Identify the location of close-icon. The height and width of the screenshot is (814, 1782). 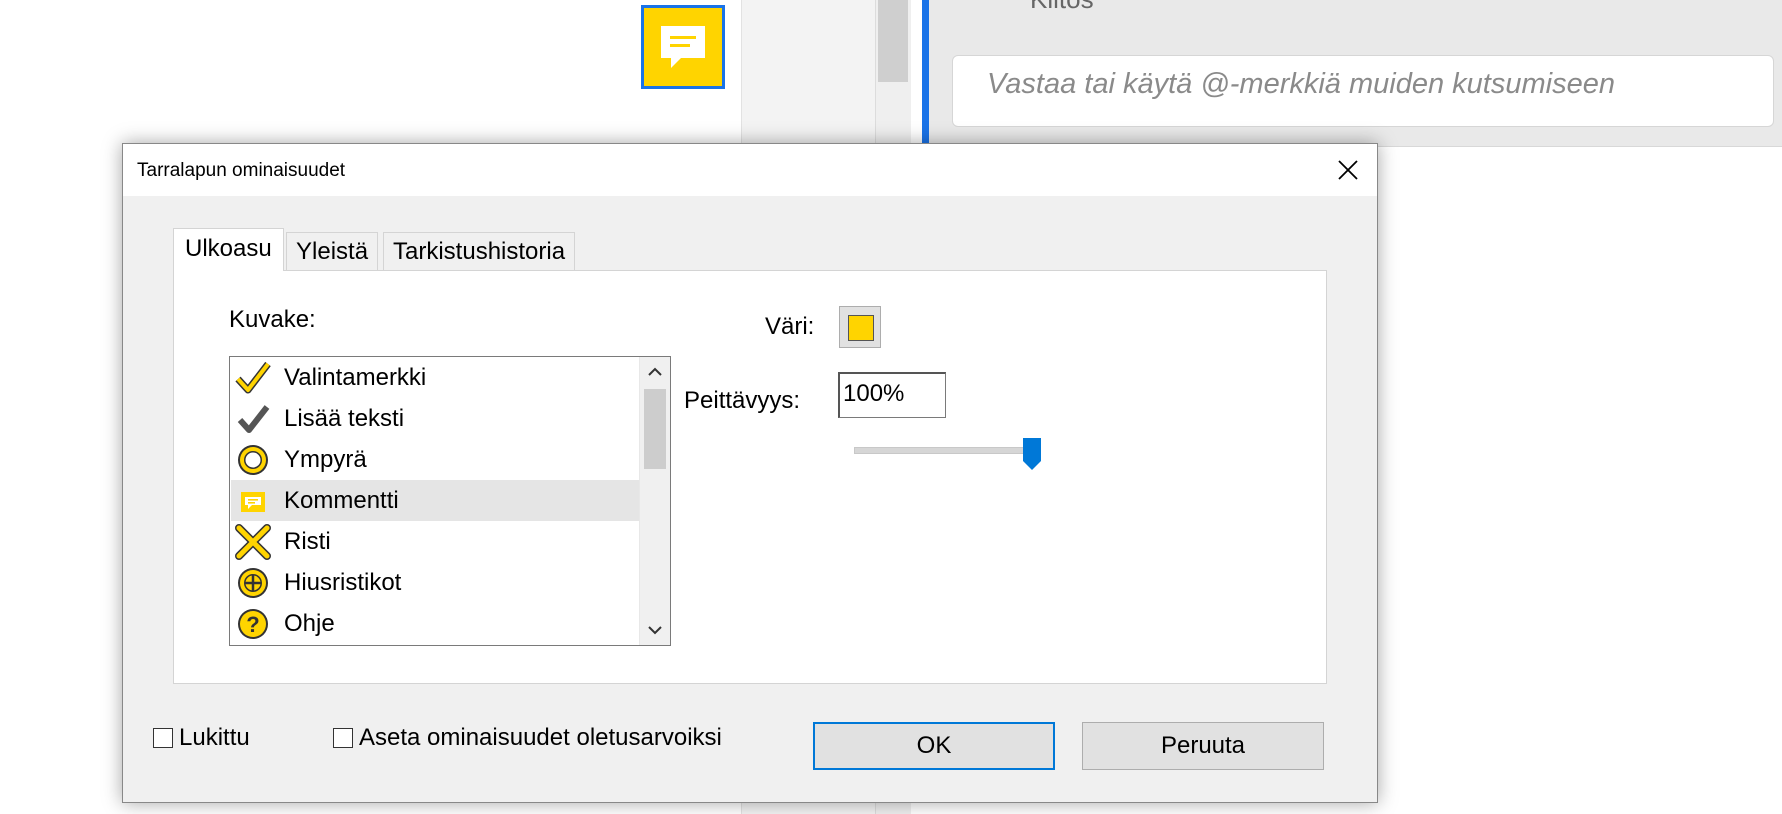
(1348, 170).